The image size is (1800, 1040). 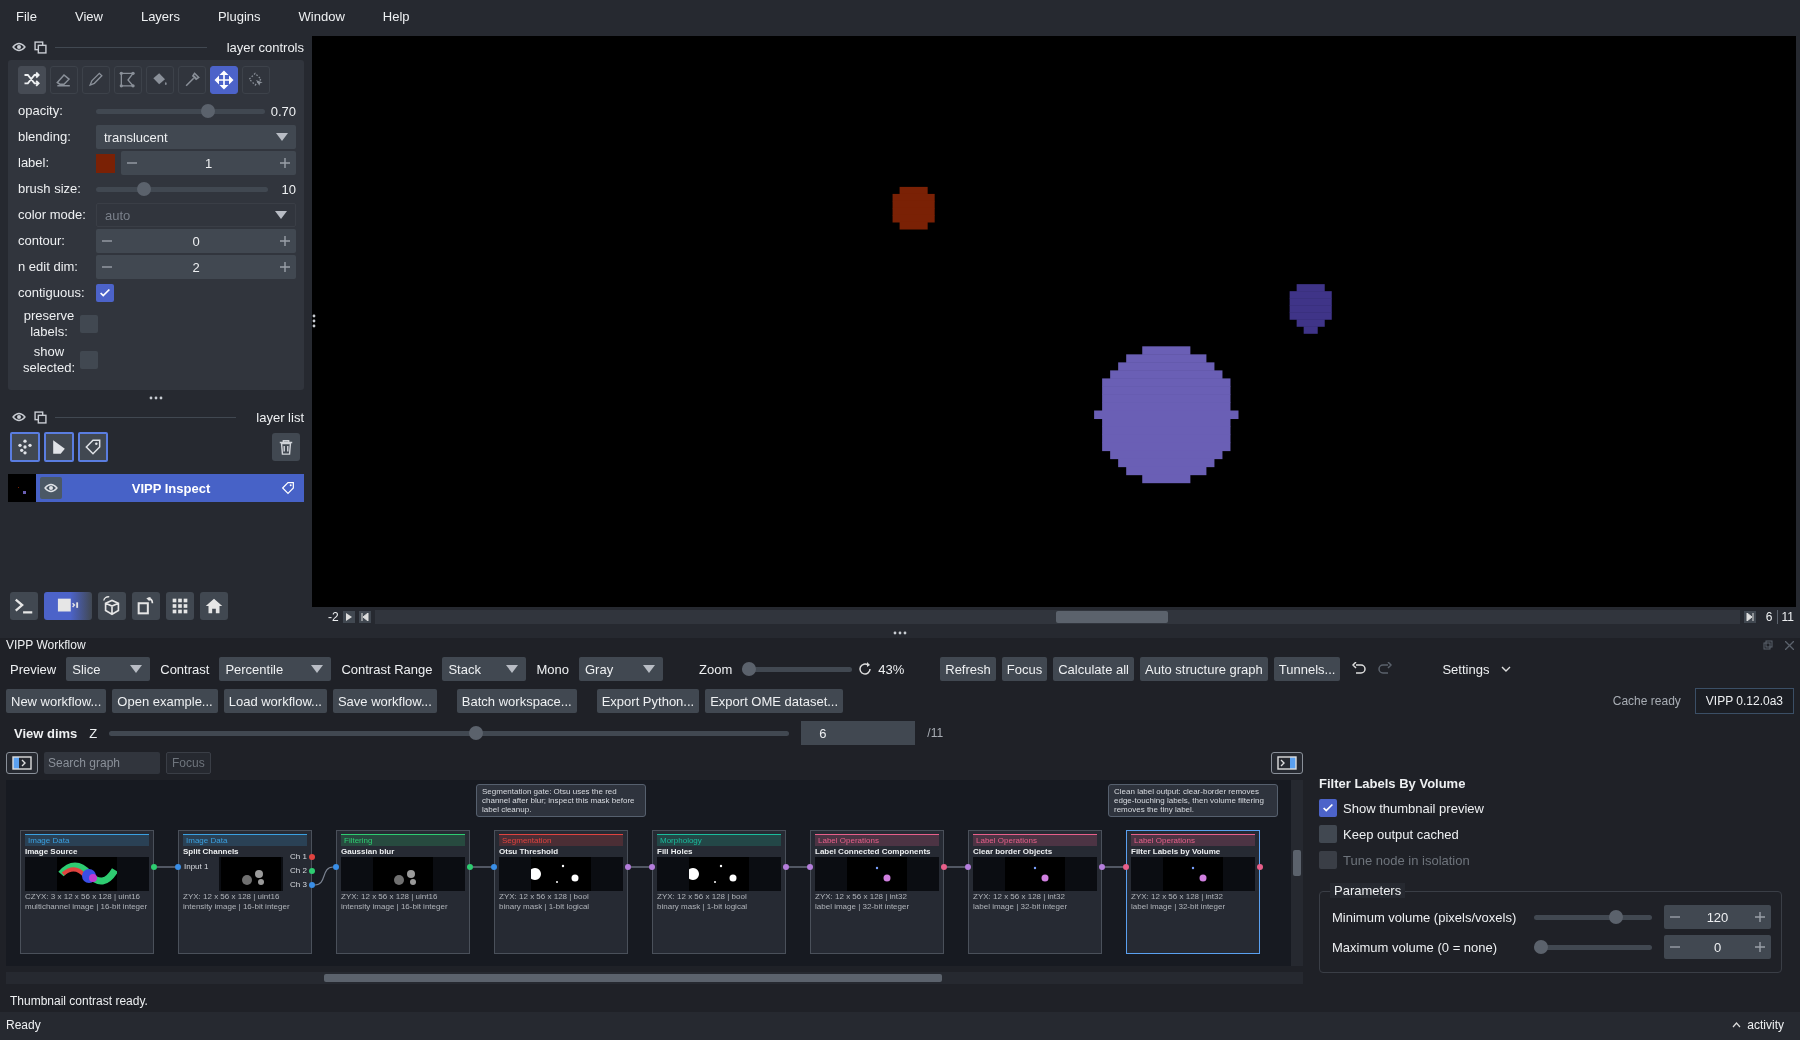 What do you see at coordinates (196, 267) in the screenshot?
I see `spin-box: 2` at bounding box center [196, 267].